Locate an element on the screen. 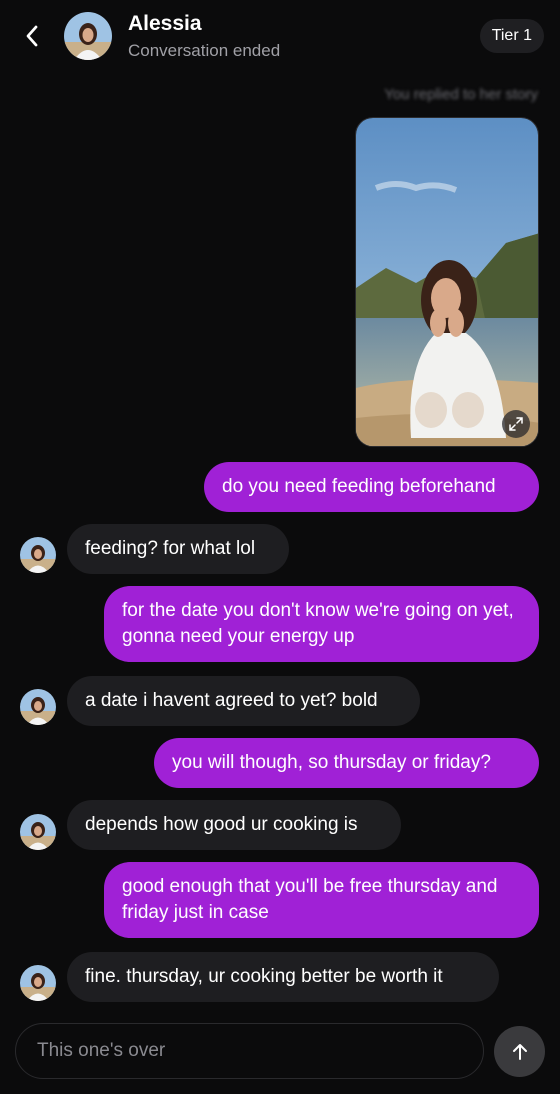 This screenshot has height=1094, width=560. expand-icon is located at coordinates (516, 424).